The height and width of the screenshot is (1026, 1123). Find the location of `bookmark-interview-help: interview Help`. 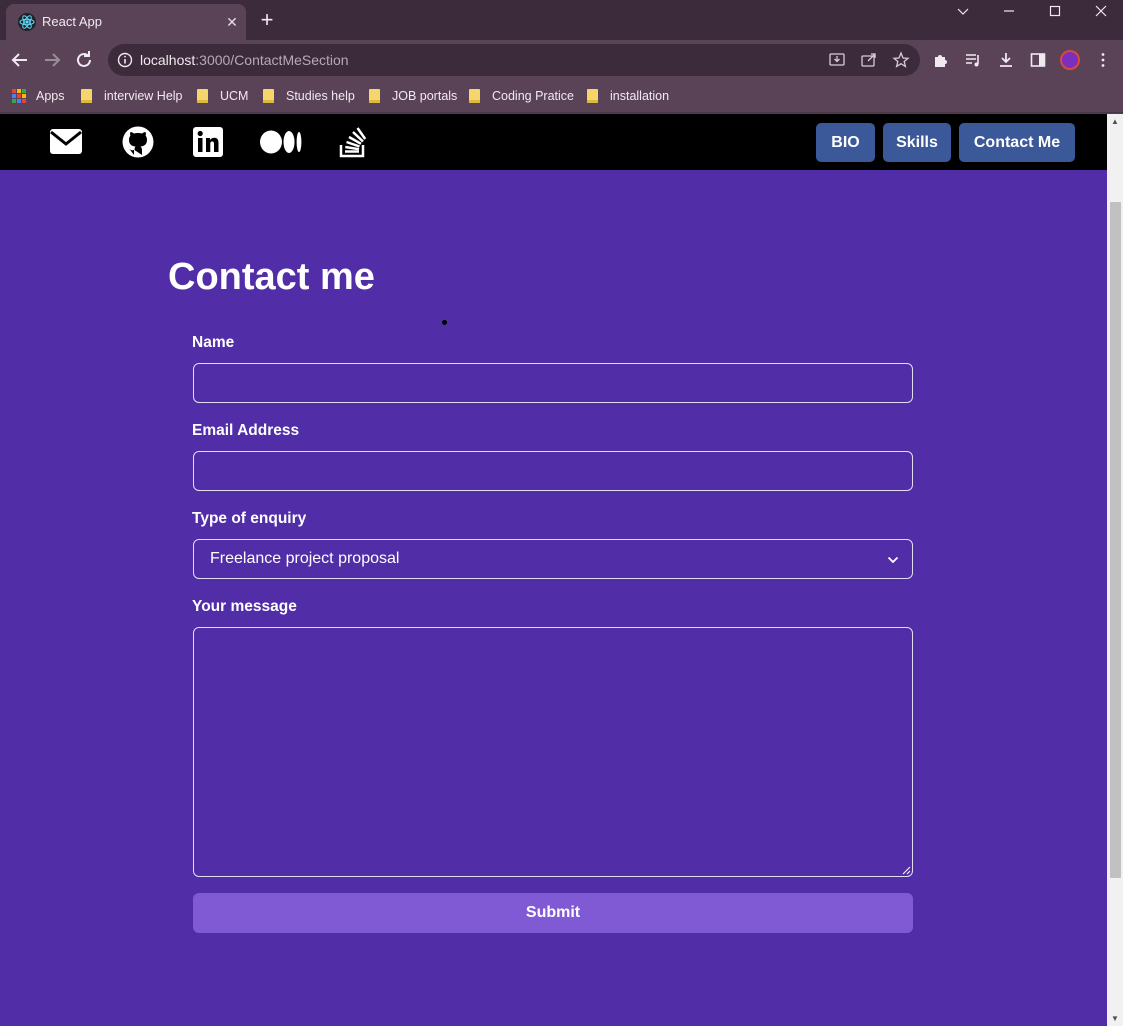

bookmark-interview-help: interview Help is located at coordinates (132, 96).